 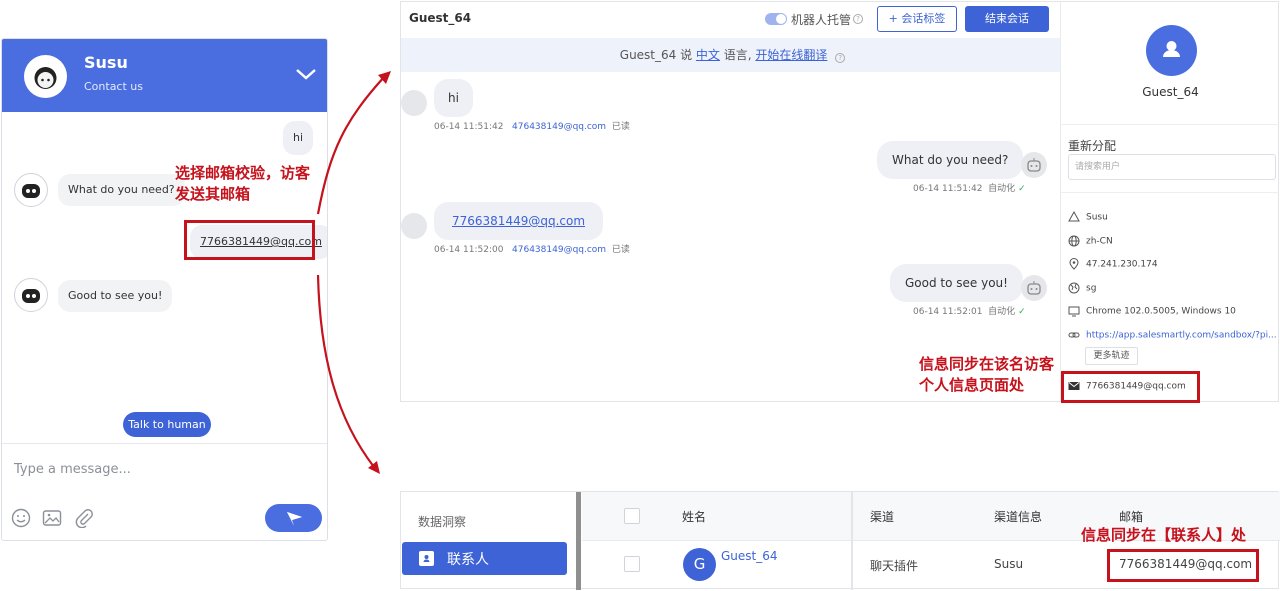 What do you see at coordinates (737, 55) in the screenshot?
I see `banner-mid: 语言,` at bounding box center [737, 55].